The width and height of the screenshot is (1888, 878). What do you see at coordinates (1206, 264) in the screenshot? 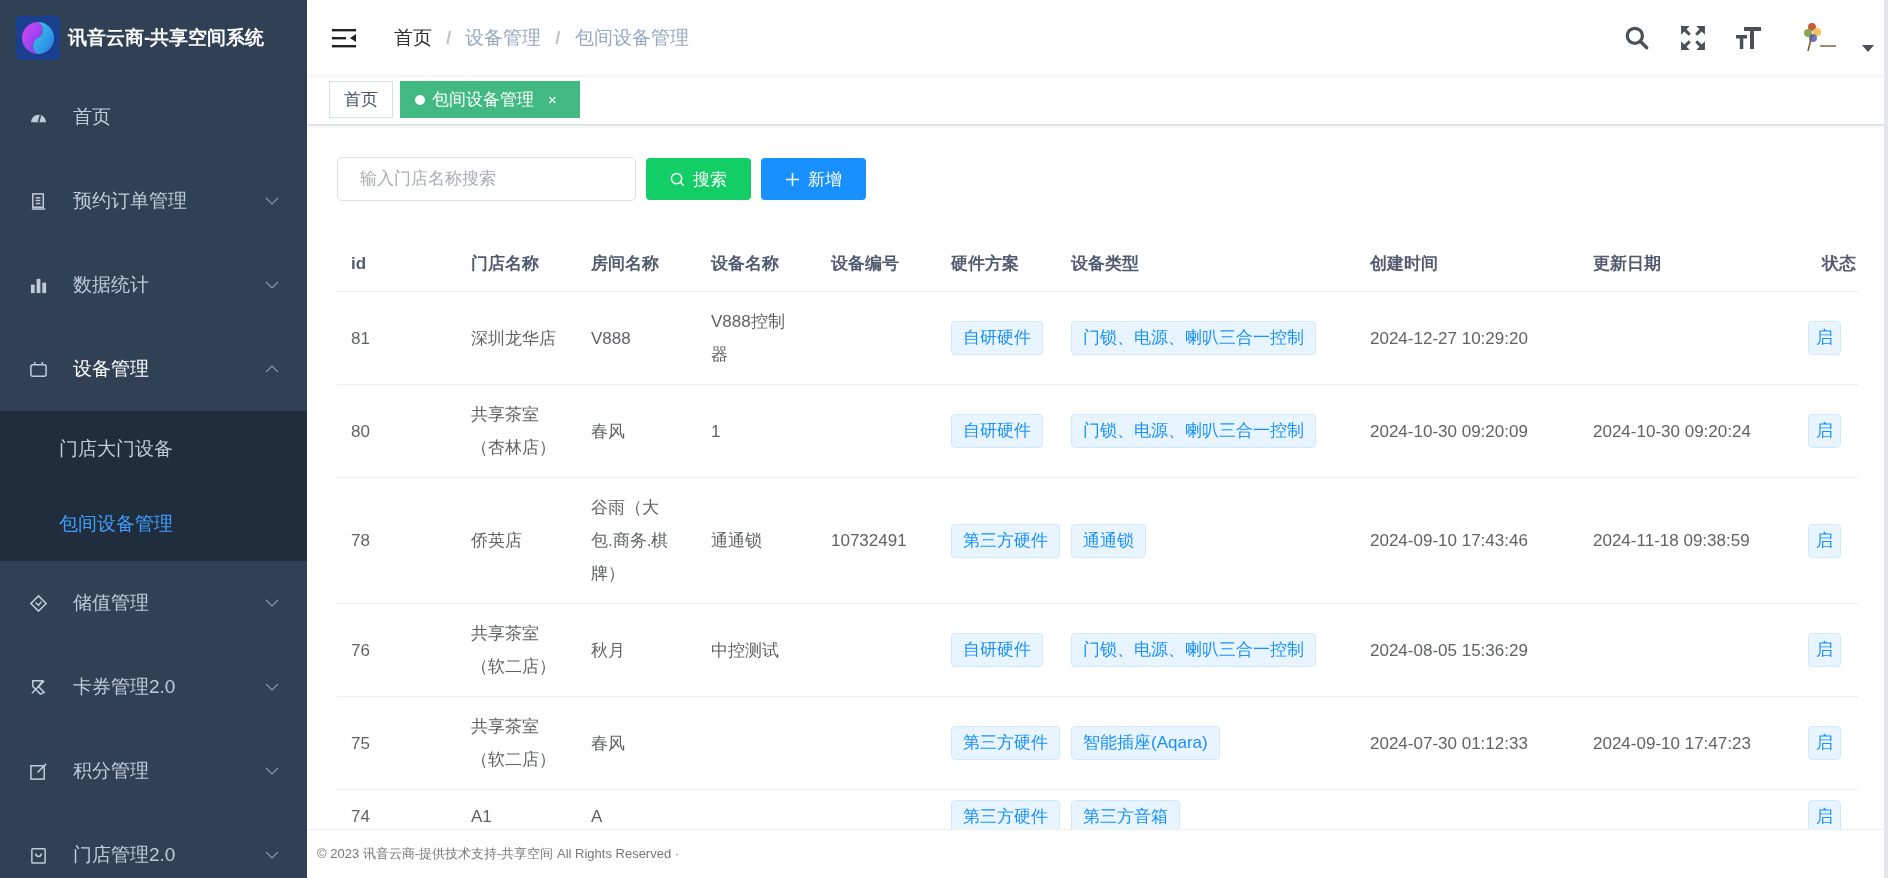
I see `column-header: 设备类型` at bounding box center [1206, 264].